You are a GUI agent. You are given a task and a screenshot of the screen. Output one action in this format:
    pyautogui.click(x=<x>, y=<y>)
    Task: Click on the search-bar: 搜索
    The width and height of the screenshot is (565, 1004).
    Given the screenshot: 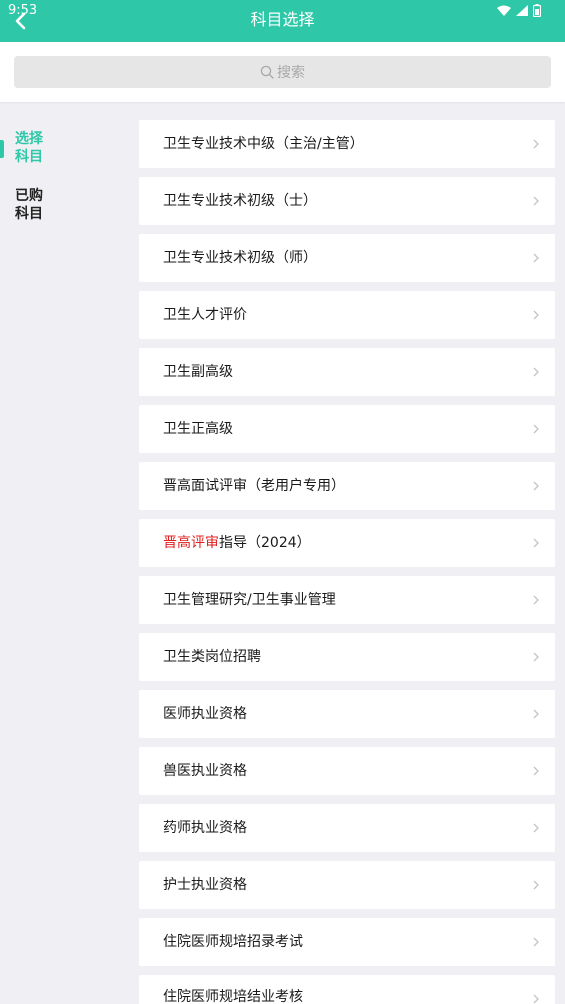 What is the action you would take?
    pyautogui.click(x=282, y=72)
    